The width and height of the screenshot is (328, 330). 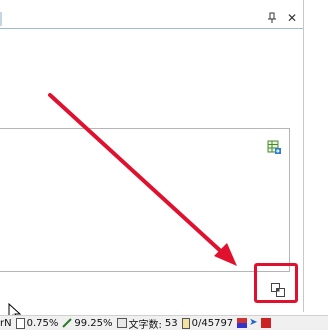 I want to click on status-zoom-b: 99.25%, so click(x=87, y=323).